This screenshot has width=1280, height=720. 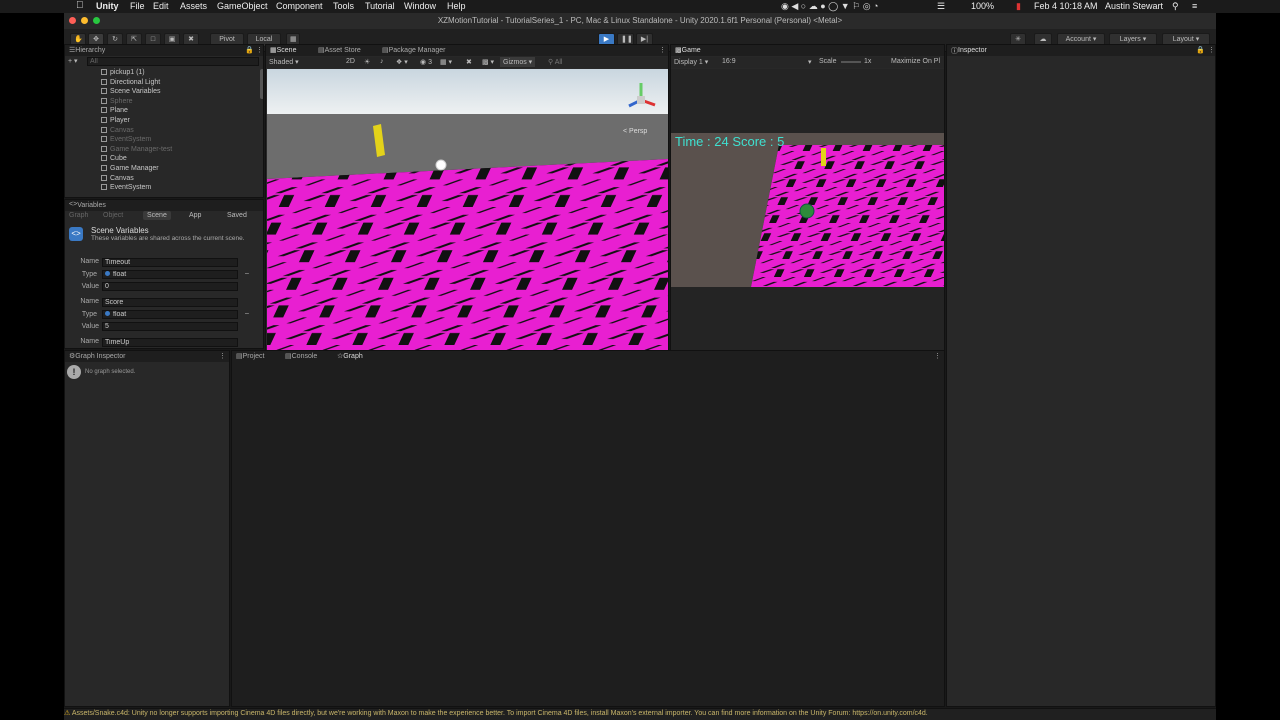 I want to click on lighting-icon: ☀, so click(x=367, y=62).